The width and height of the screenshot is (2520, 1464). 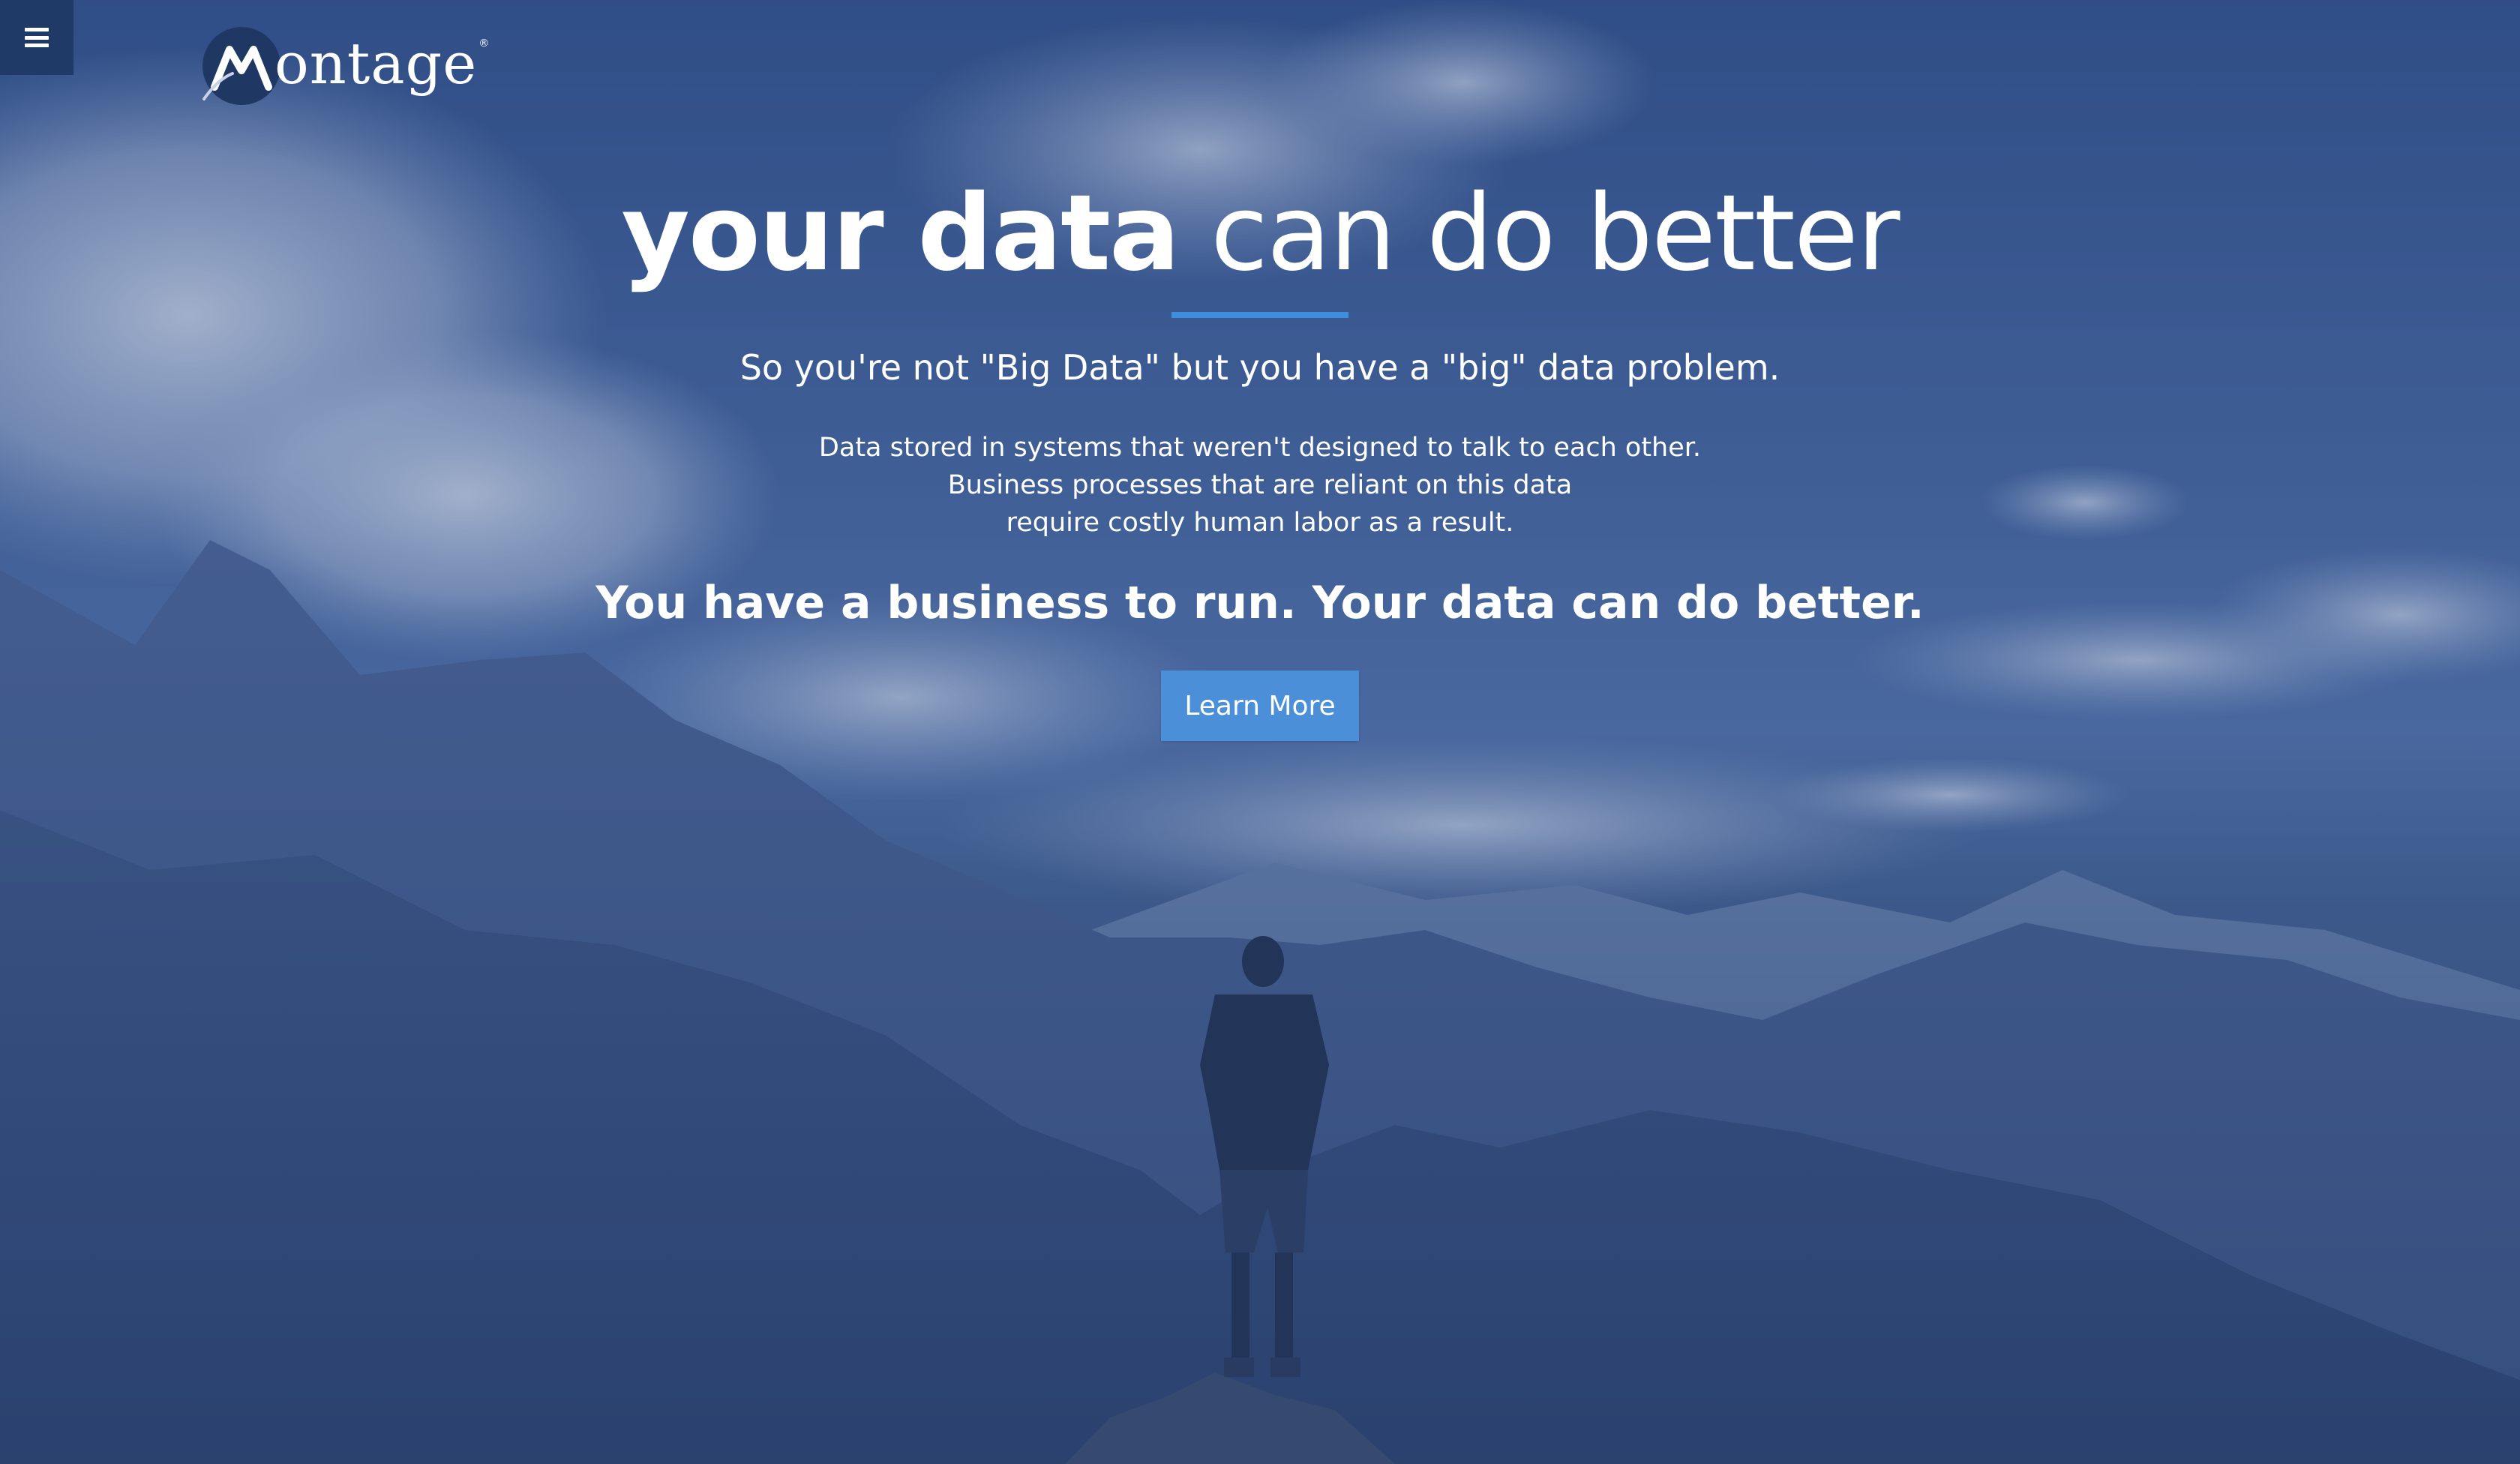 What do you see at coordinates (376, 63) in the screenshot?
I see `logo-wordmark: ontage` at bounding box center [376, 63].